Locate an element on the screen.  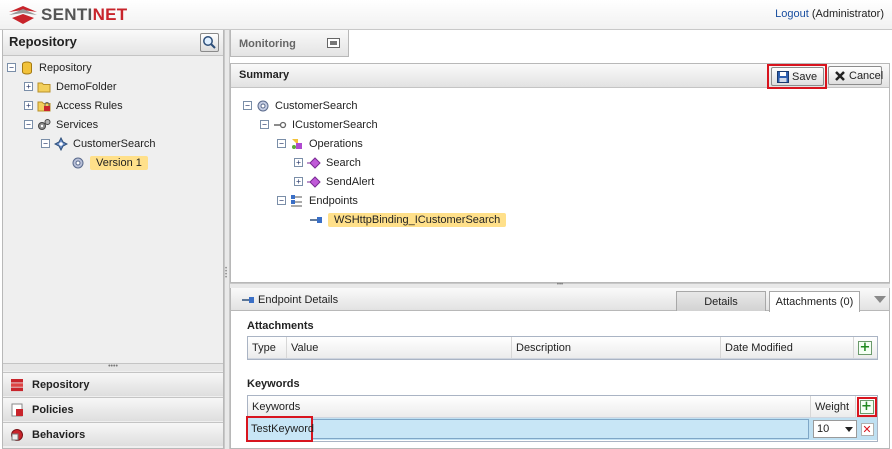
tree-label: Operations is located at coordinates (336, 143).